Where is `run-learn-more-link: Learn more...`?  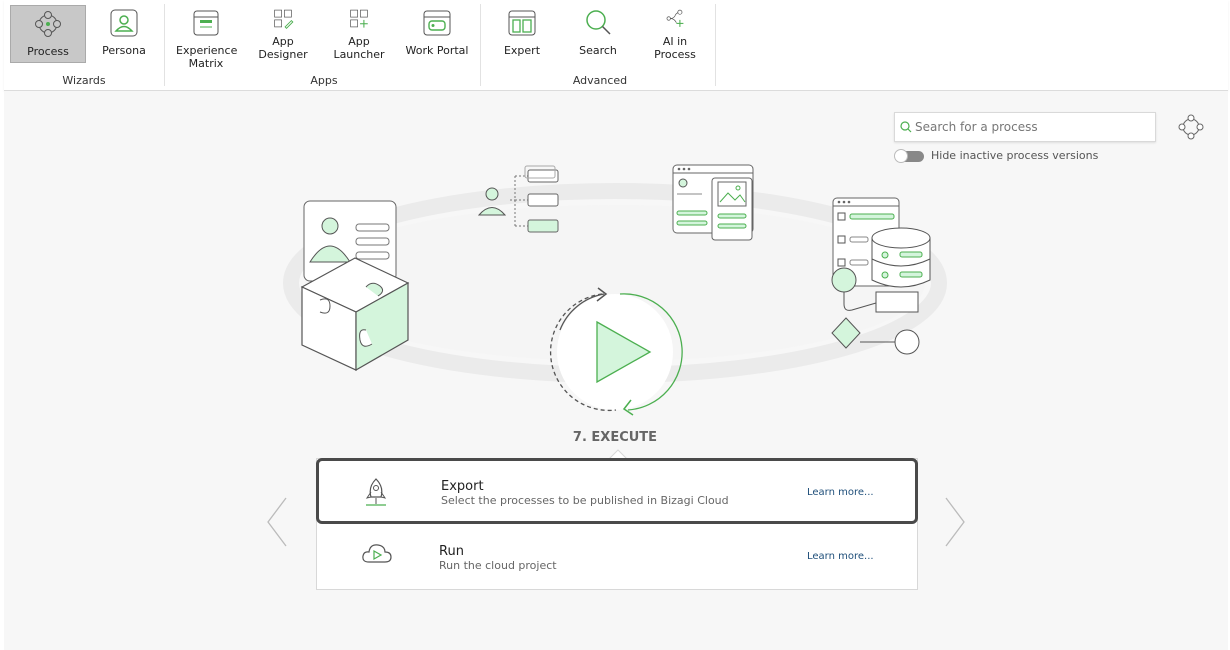
run-learn-more-link: Learn more... is located at coordinates (840, 556).